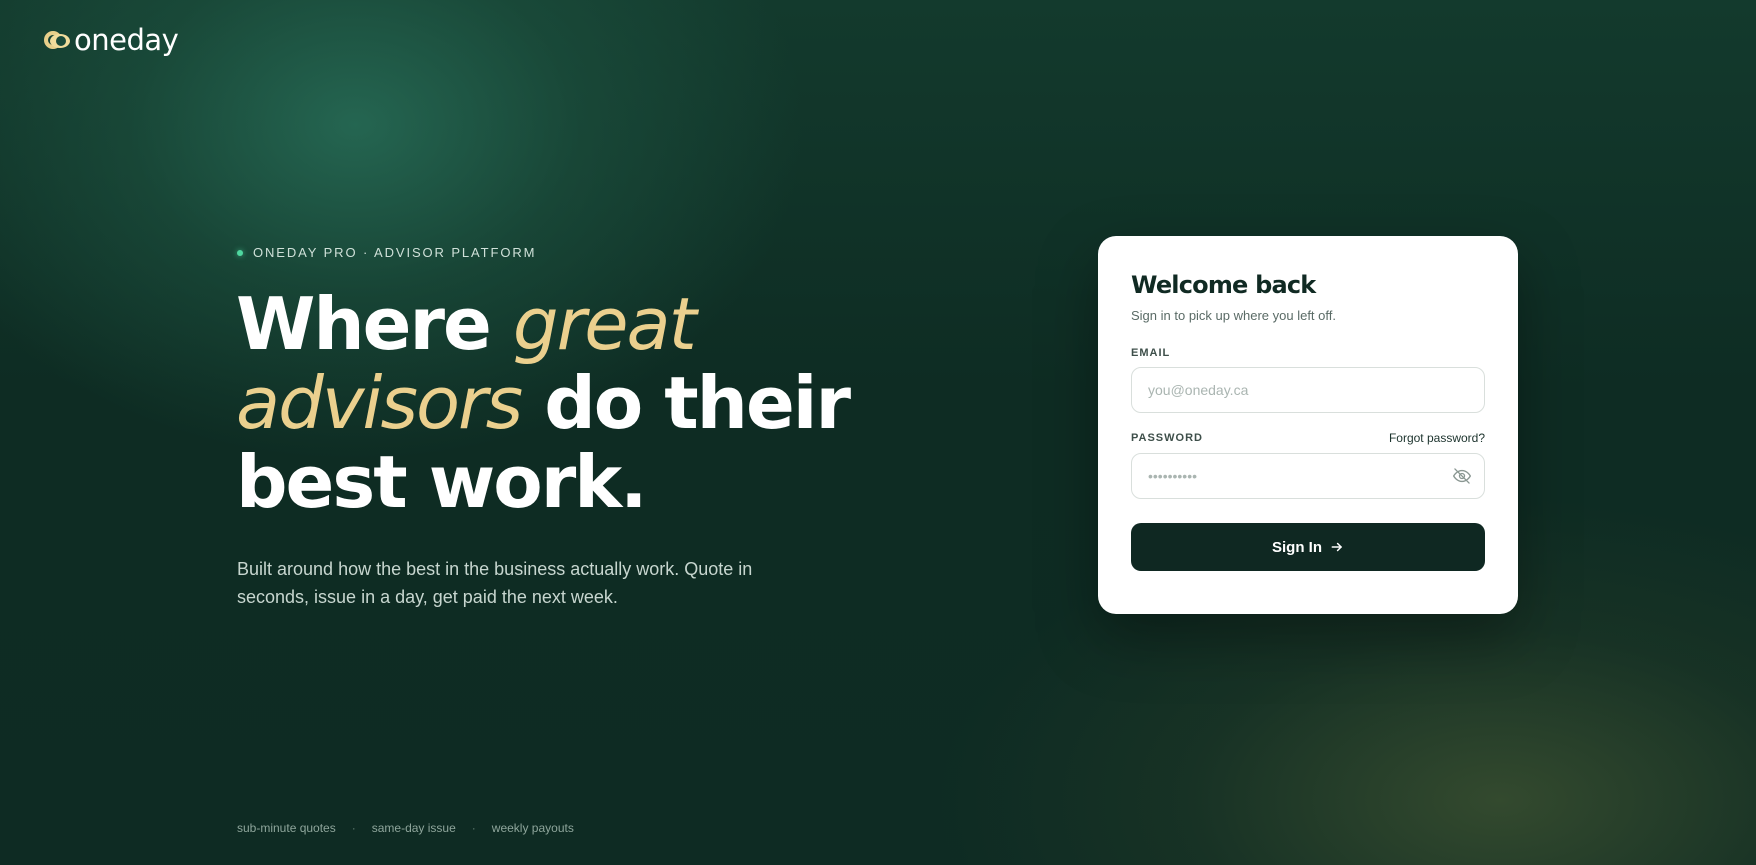 The width and height of the screenshot is (1756, 865). I want to click on logo: oneday, so click(111, 40).